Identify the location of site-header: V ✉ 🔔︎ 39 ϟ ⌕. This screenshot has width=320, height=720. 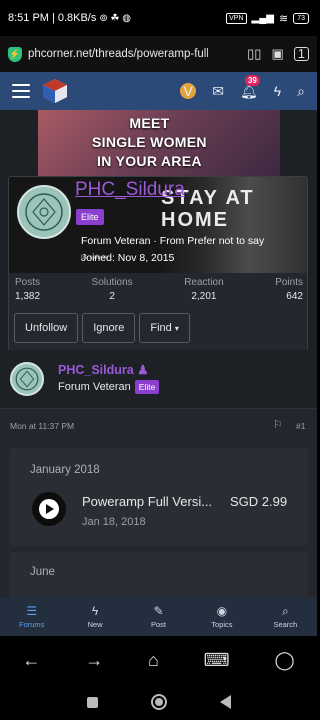
(158, 91).